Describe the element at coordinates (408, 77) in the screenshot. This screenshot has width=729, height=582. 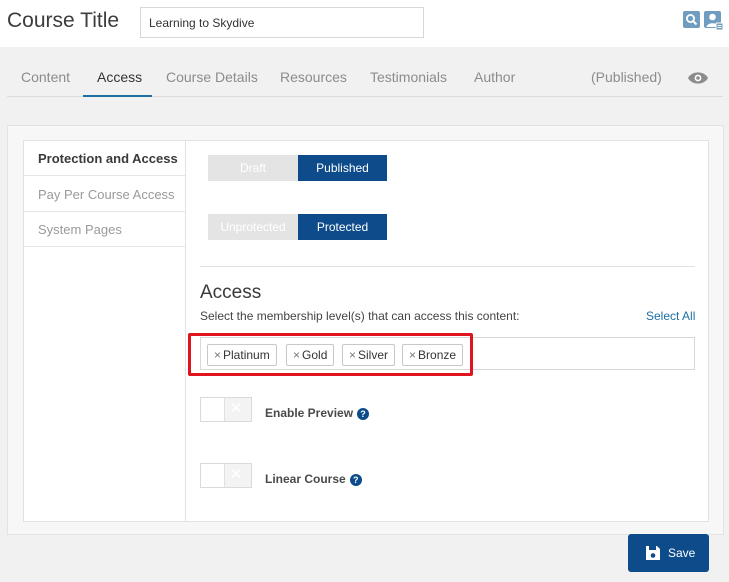
I see `tab-testimonials: Testimonials` at that location.